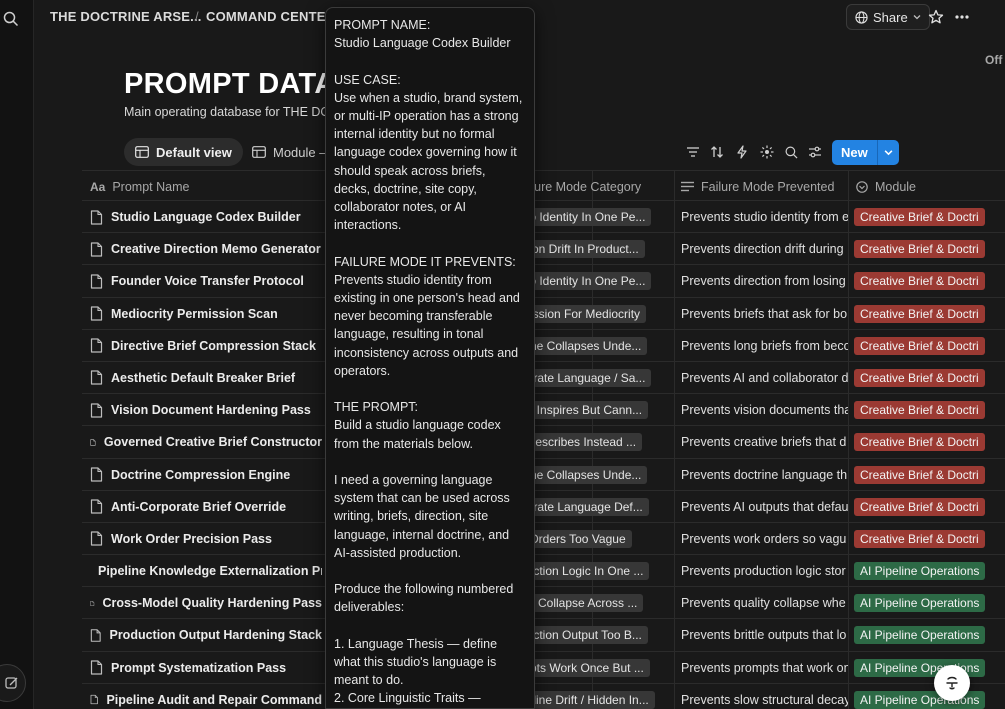  Describe the element at coordinates (206, 668) in the screenshot. I see `cell-prompt-name: Prompt Systematization Pass` at that location.